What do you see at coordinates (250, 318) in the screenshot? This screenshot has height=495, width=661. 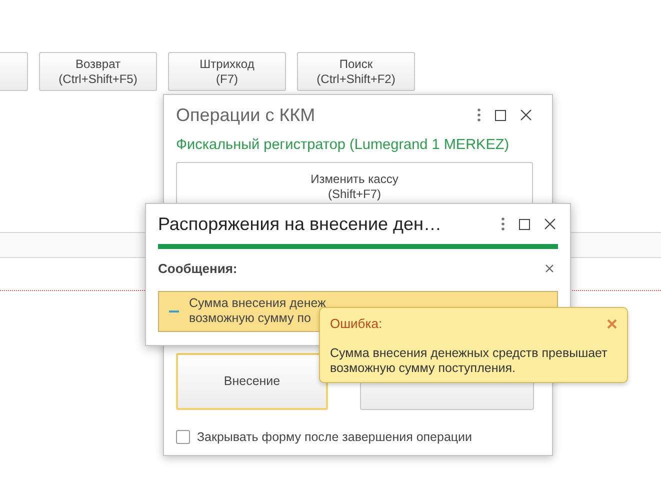 I see `message-text: возможную сумму по` at bounding box center [250, 318].